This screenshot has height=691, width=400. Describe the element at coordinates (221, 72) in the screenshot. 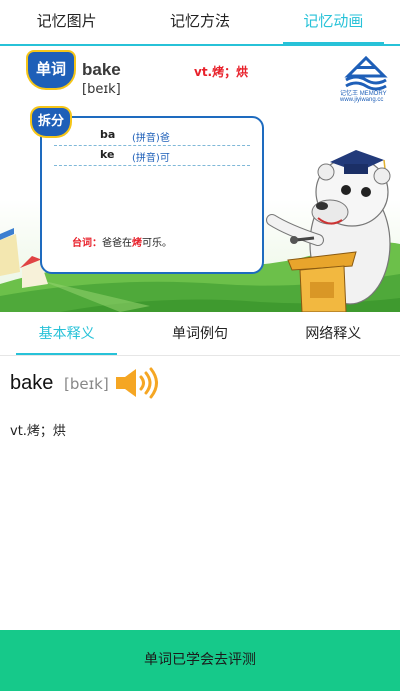

I see `banner-meaning: vt.烤；烘` at that location.